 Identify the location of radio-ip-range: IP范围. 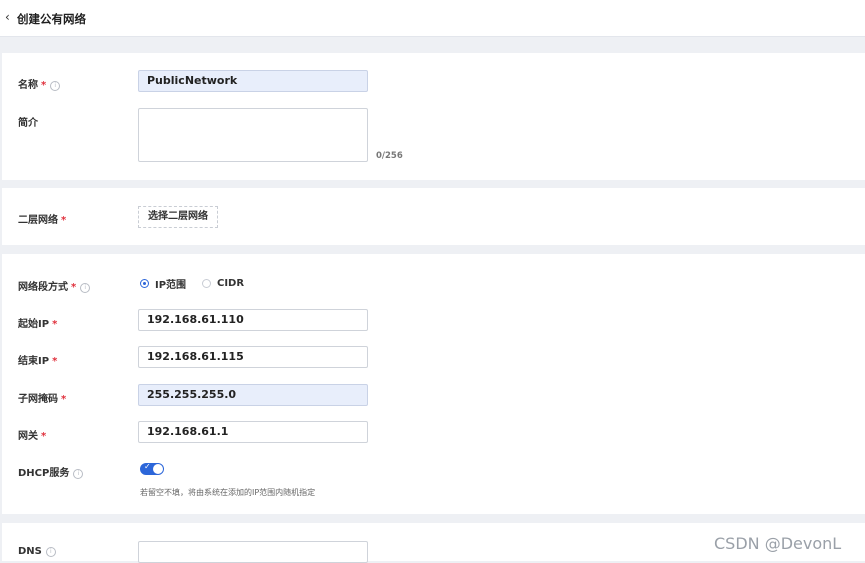
(163, 283).